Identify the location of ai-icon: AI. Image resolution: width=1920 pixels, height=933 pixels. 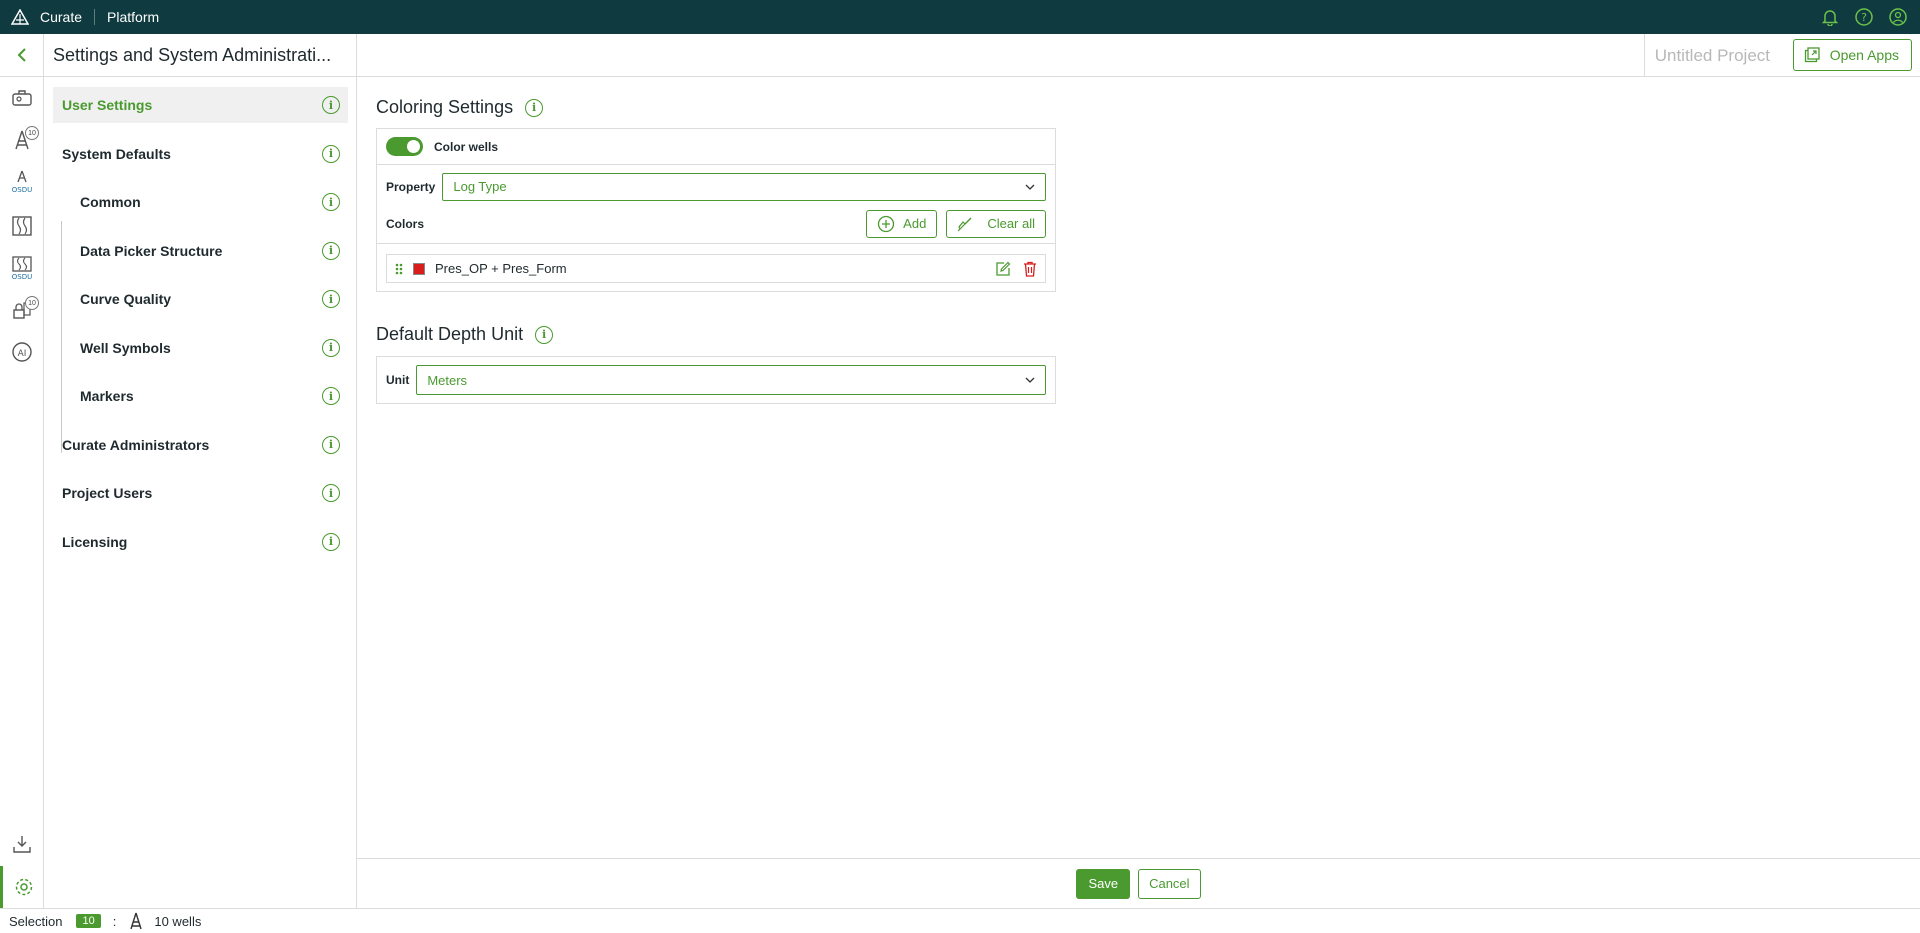
(22, 352).